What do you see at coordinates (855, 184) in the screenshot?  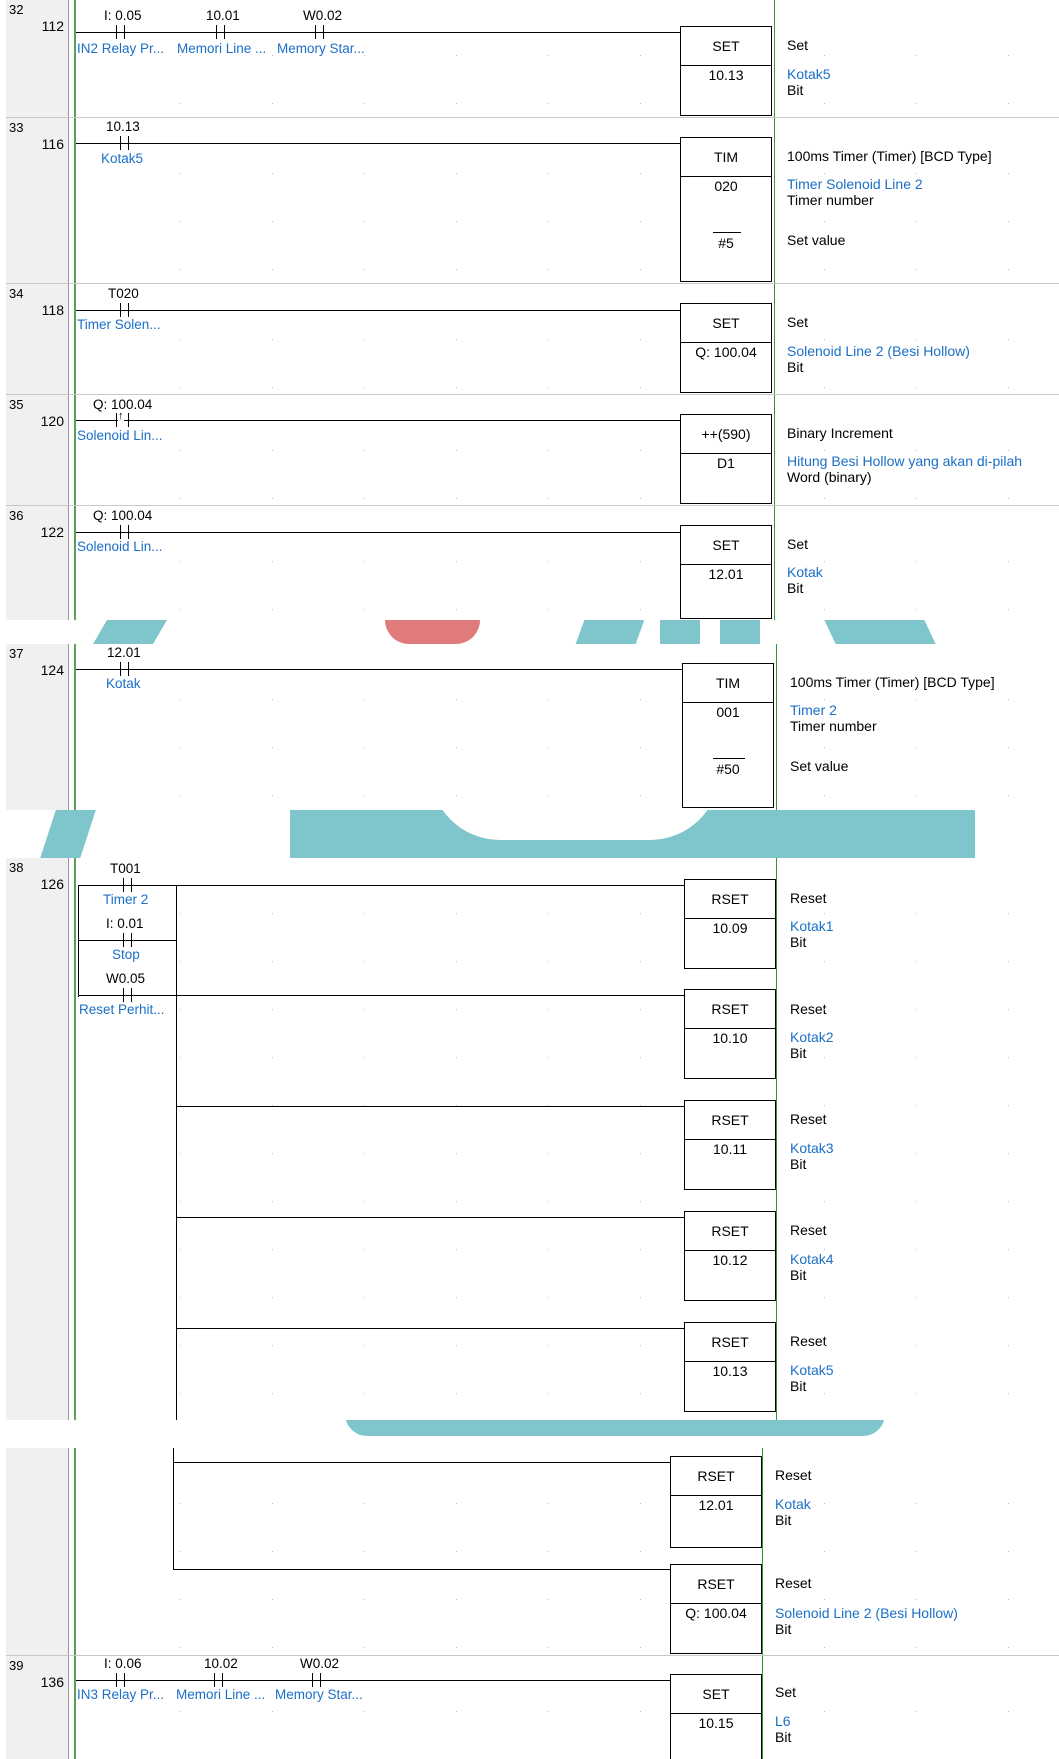 I see `operand-name: Timer Solenoid Line 2` at bounding box center [855, 184].